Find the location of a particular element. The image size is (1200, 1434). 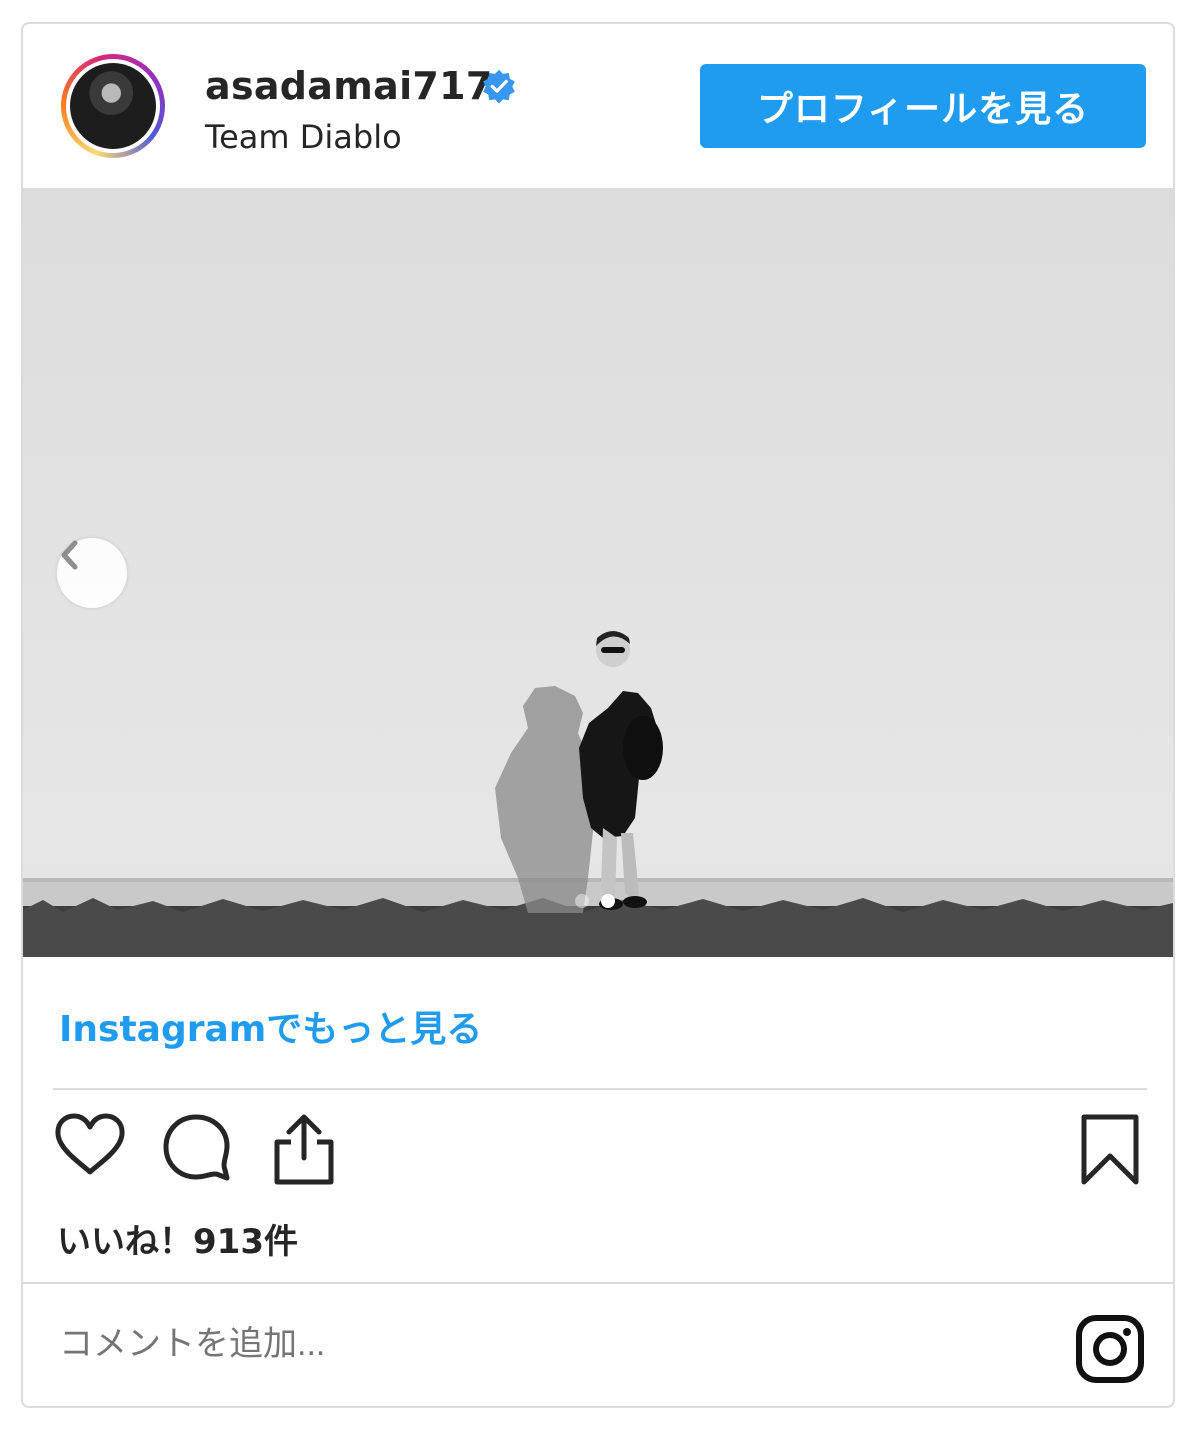

share-icon is located at coordinates (304, 1150).